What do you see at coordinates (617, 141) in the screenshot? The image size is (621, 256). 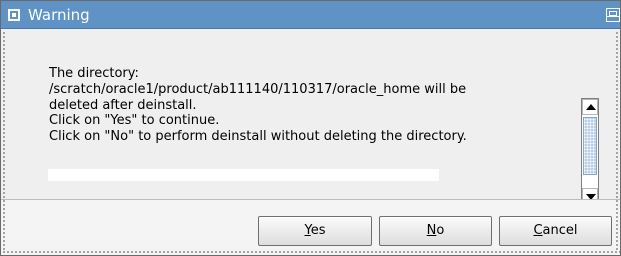 I see `dialog-right-border-pattern` at bounding box center [617, 141].